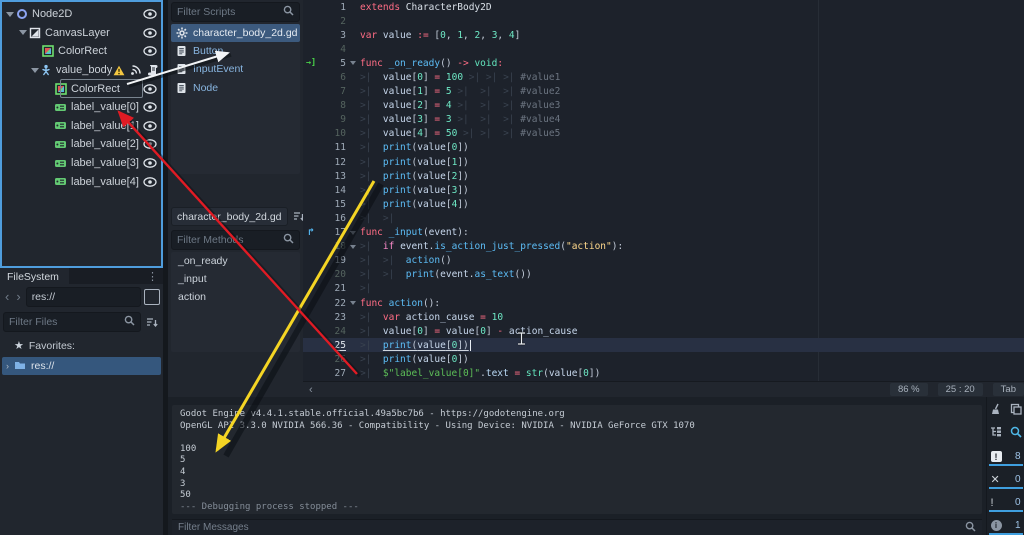 Image resolution: width=1024 pixels, height=535 pixels. What do you see at coordinates (663, 148) in the screenshot?
I see `code-line-11: 11 >| print(value[0])` at bounding box center [663, 148].